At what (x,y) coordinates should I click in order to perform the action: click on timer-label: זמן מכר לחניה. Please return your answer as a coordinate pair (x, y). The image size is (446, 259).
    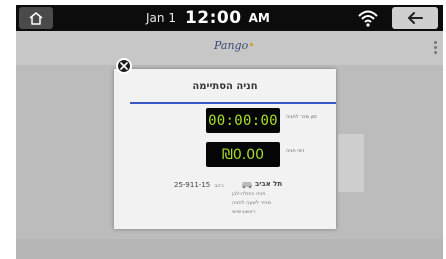
    Looking at the image, I should click on (302, 117).